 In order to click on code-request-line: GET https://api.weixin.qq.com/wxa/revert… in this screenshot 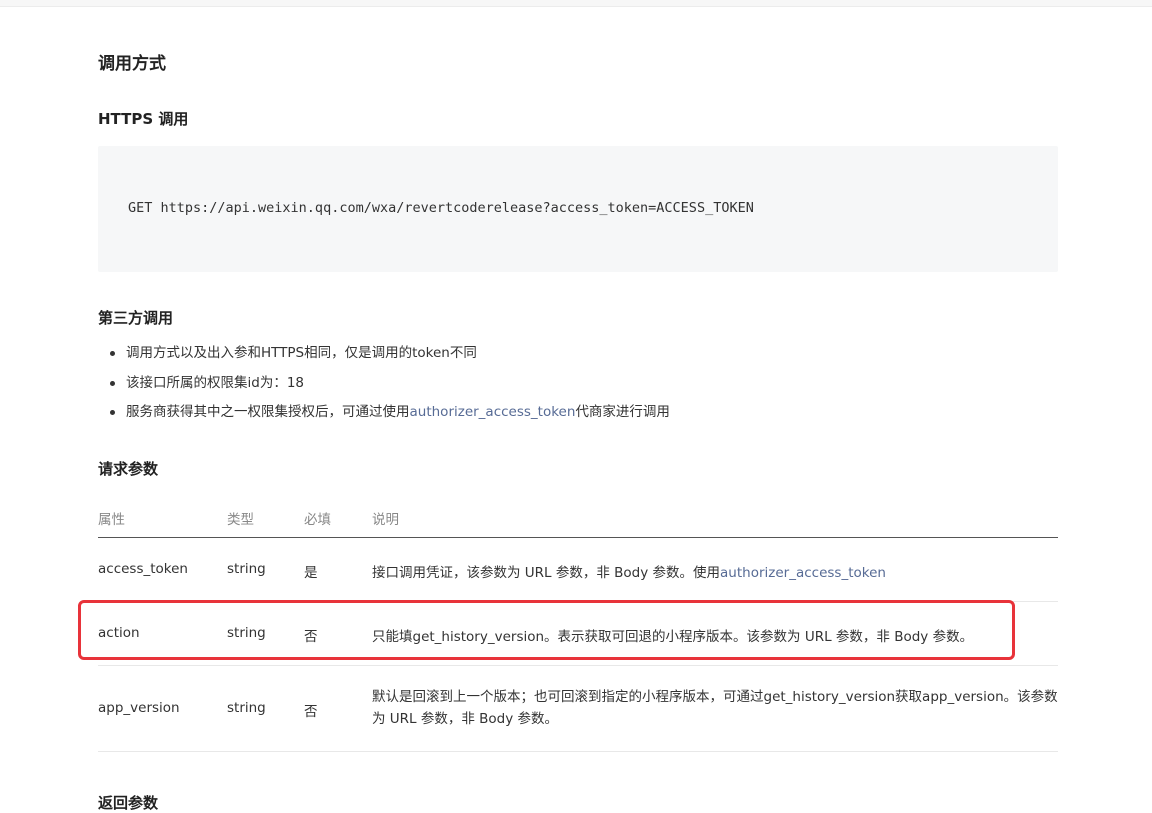, I will do `click(441, 208)`.